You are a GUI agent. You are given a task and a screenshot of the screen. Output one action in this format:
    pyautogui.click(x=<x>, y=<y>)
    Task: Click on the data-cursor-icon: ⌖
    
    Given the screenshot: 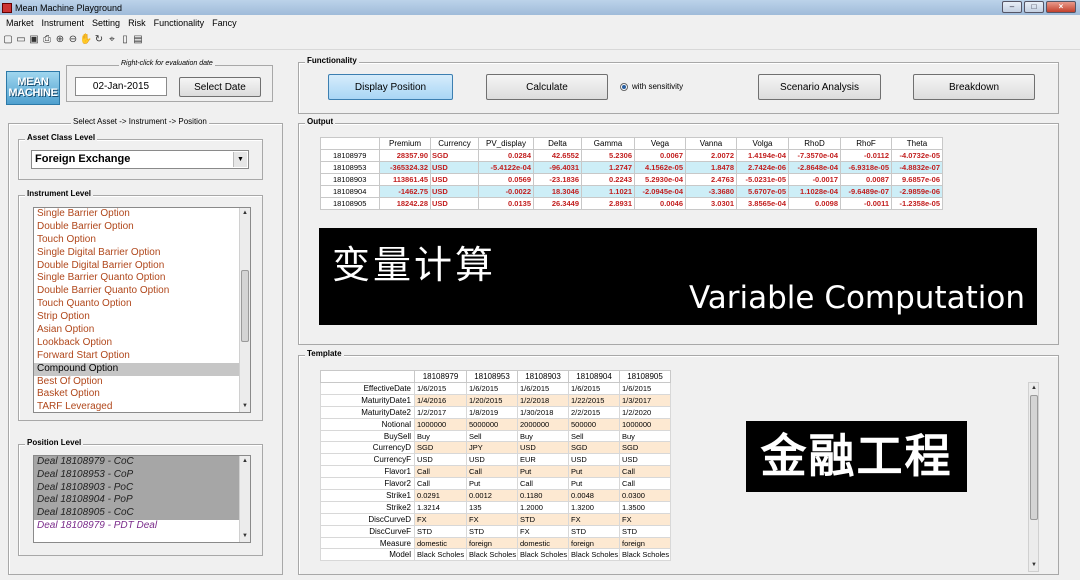 What is the action you would take?
    pyautogui.click(x=112, y=40)
    